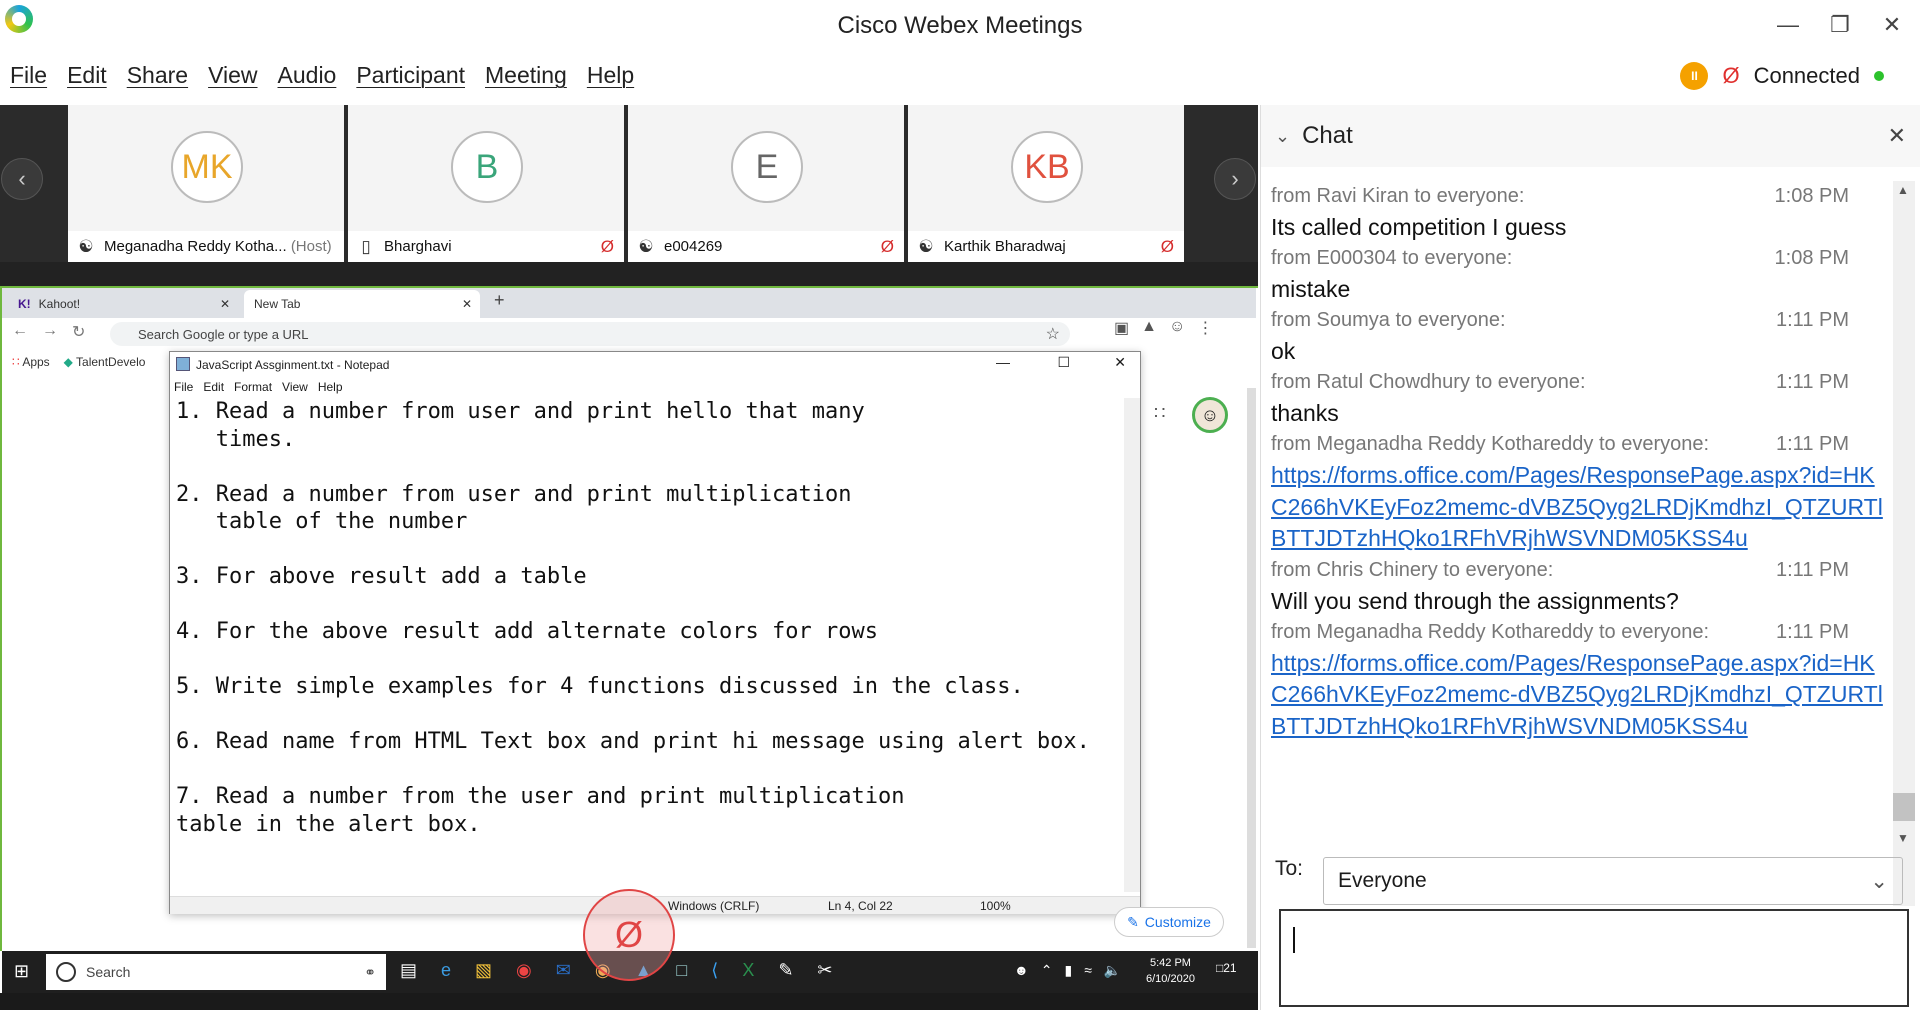  I want to click on battery-icon: ▮, so click(1068, 970).